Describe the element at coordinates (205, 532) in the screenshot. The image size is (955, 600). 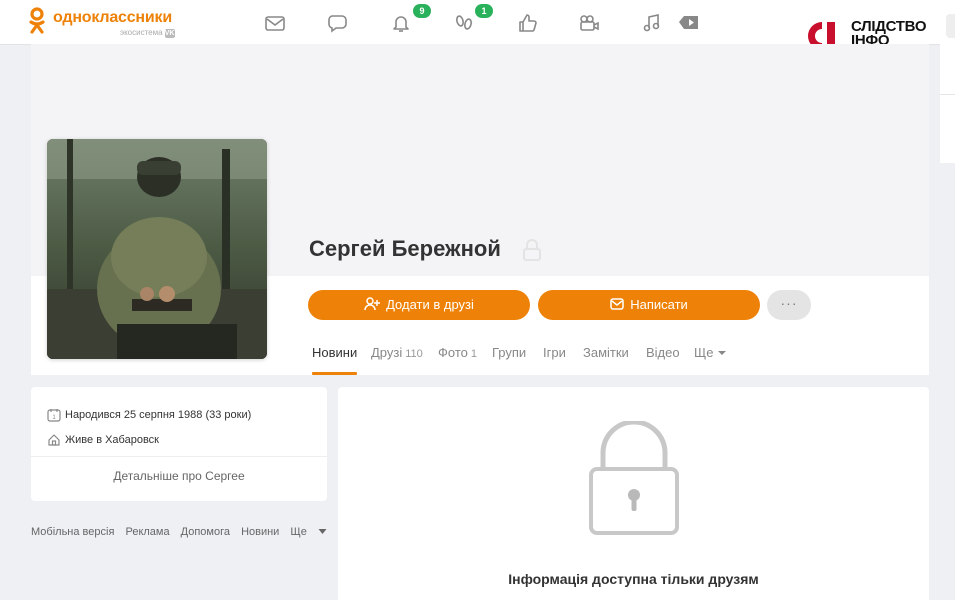
I see `footer-link-help: Допомога` at that location.